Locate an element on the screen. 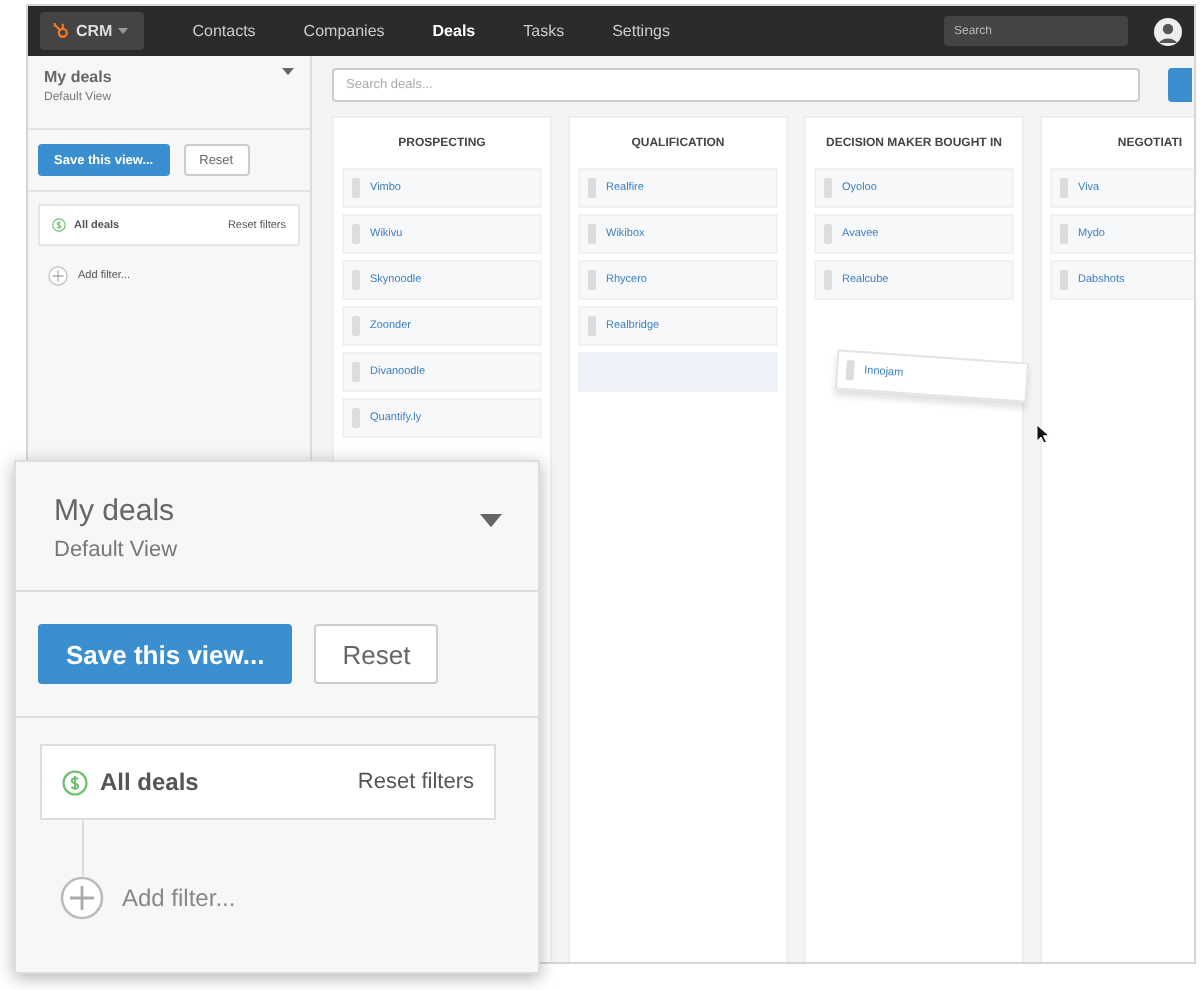 This screenshot has width=1200, height=990. action-button is located at coordinates (1180, 85).